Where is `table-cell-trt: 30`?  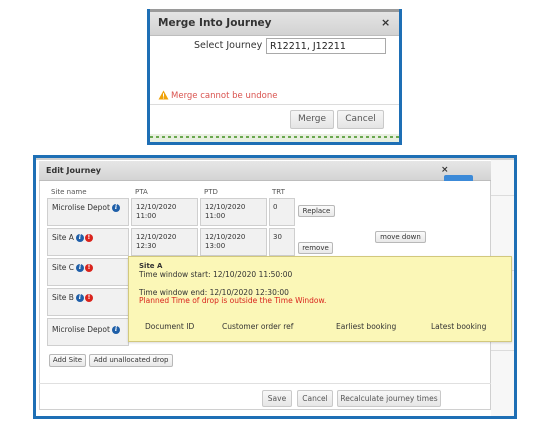 table-cell-trt: 30 is located at coordinates (282, 242).